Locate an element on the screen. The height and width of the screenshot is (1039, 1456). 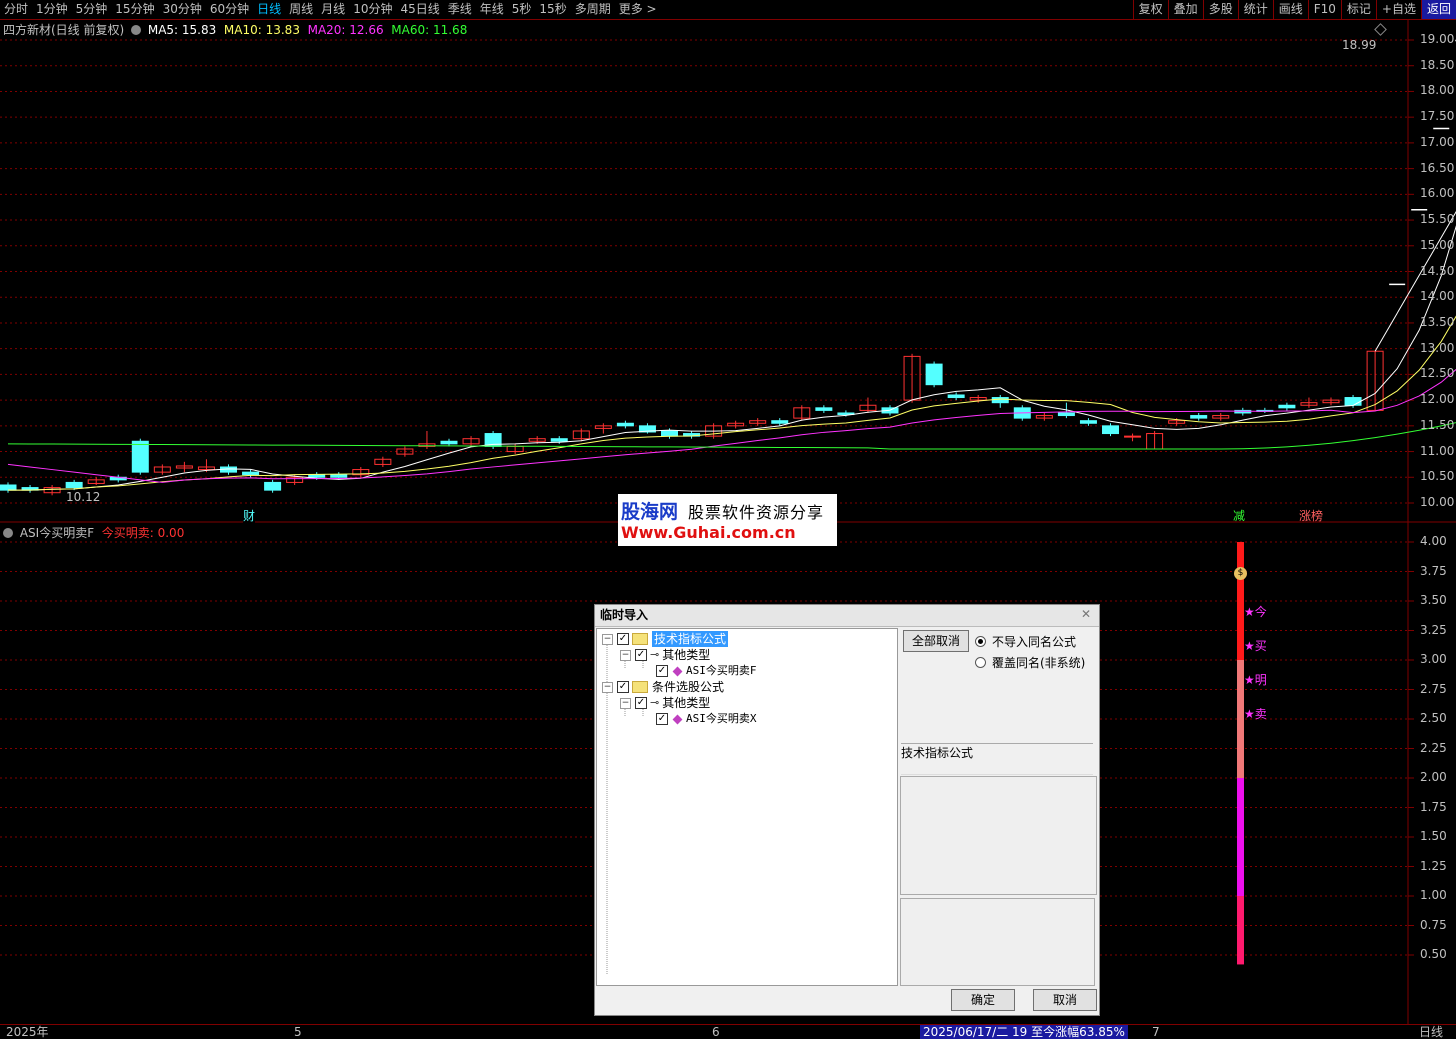
indicator-toggle-icon is located at coordinates (8, 533).